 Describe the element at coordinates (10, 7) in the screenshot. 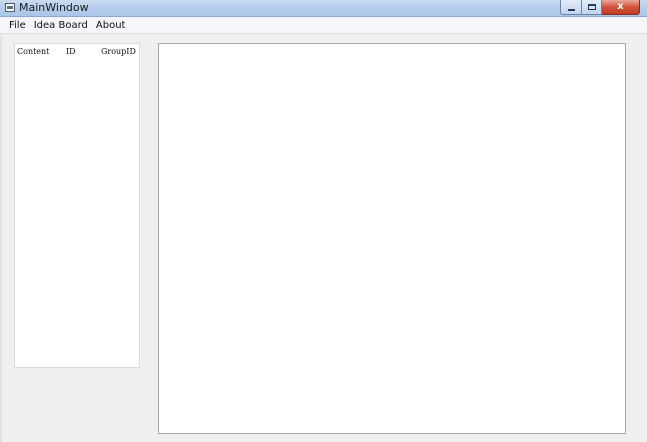

I see `window-app-icon` at that location.